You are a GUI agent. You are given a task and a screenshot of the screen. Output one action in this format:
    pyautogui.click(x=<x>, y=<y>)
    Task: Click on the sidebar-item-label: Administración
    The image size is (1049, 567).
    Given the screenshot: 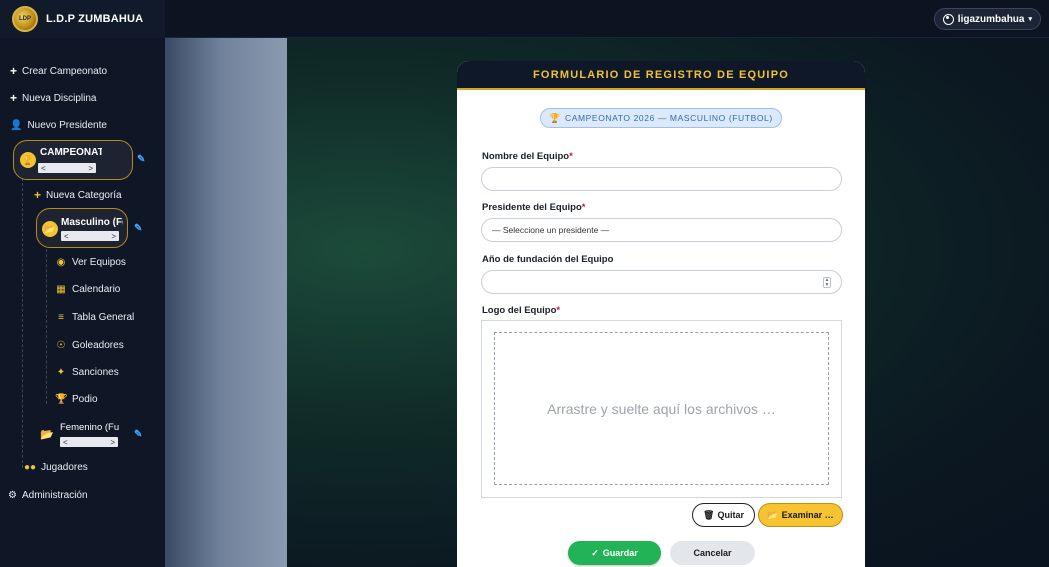 What is the action you would take?
    pyautogui.click(x=54, y=495)
    